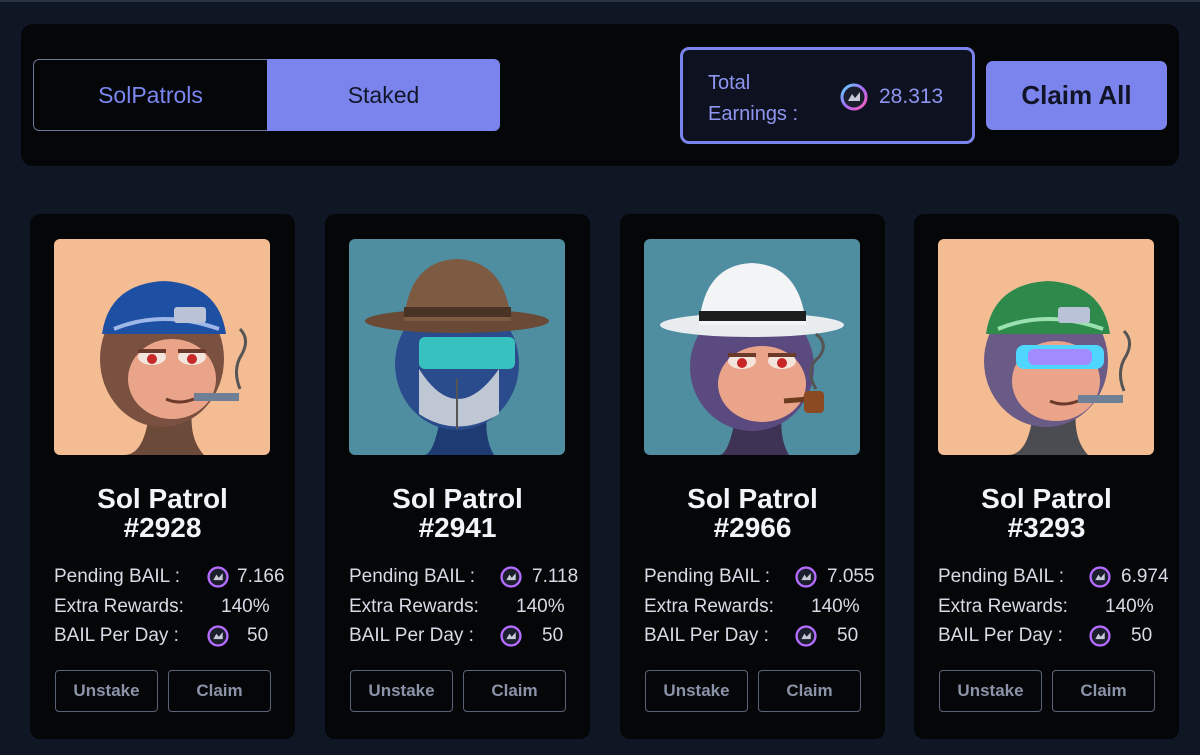 This screenshot has width=1200, height=755. Describe the element at coordinates (457, 347) in the screenshot. I see `nft-image-ape-brown-hat-visor` at that location.